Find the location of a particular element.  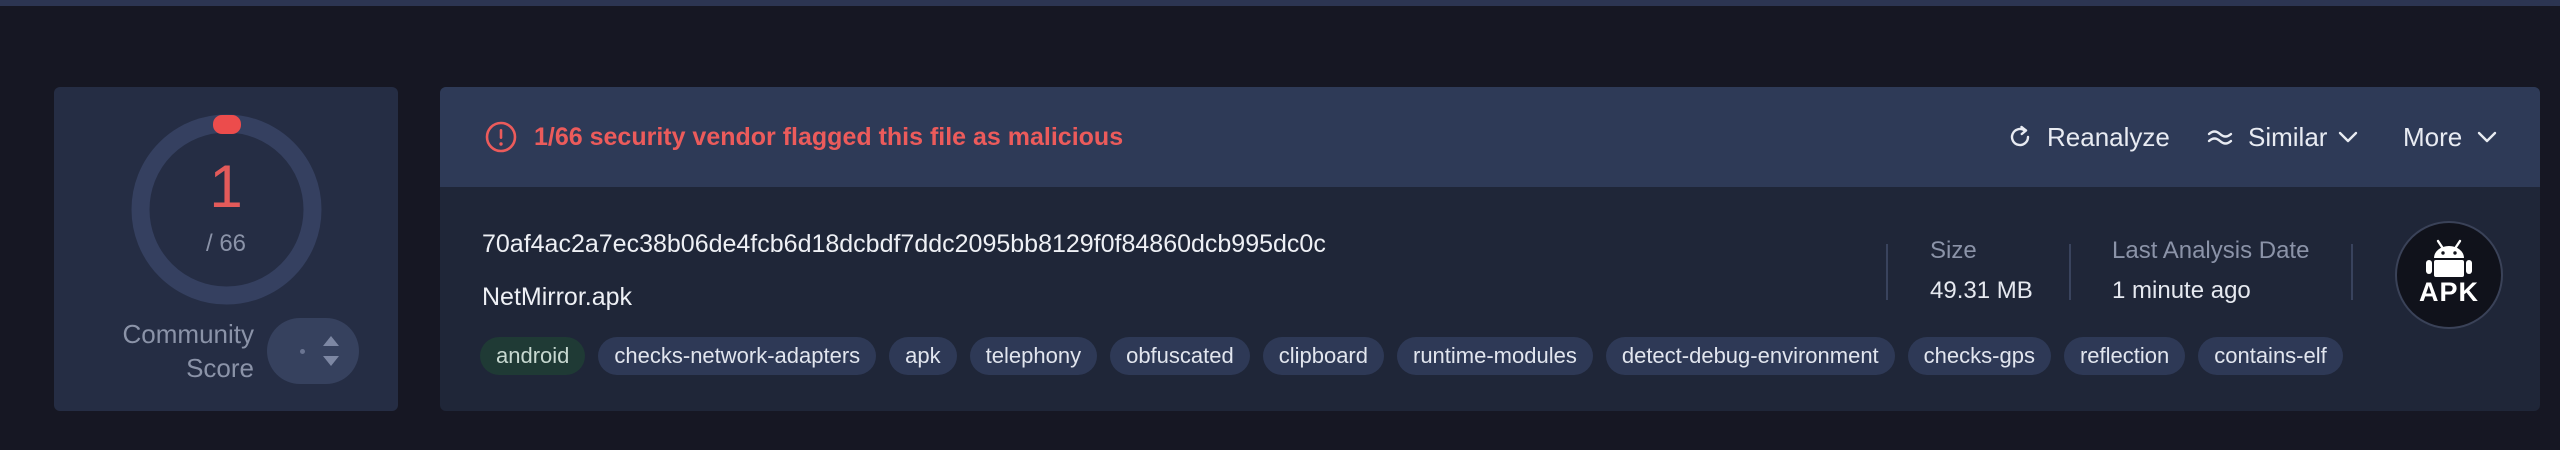

reanalyze-label: Reanalyze is located at coordinates (2108, 136).